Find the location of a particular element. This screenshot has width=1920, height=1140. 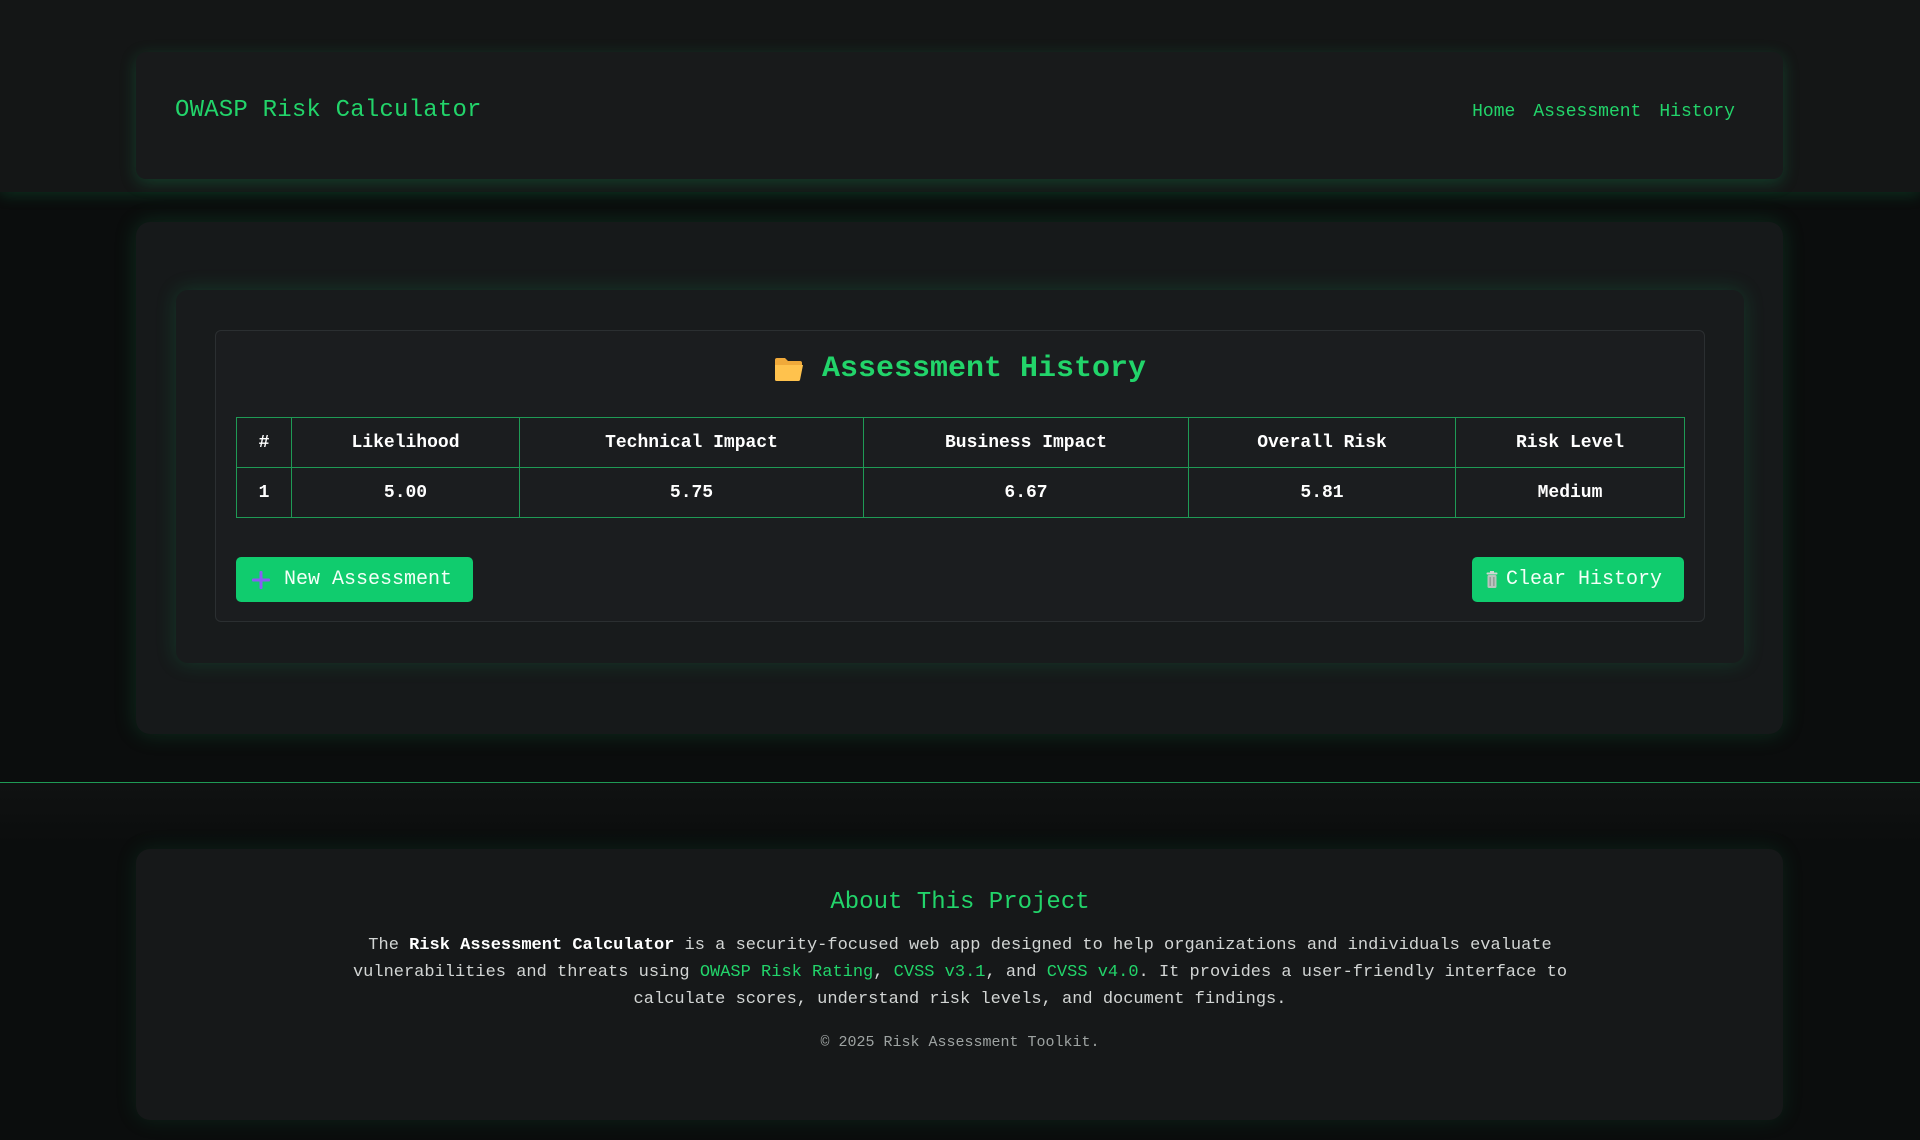

folder-icon is located at coordinates (789, 369).